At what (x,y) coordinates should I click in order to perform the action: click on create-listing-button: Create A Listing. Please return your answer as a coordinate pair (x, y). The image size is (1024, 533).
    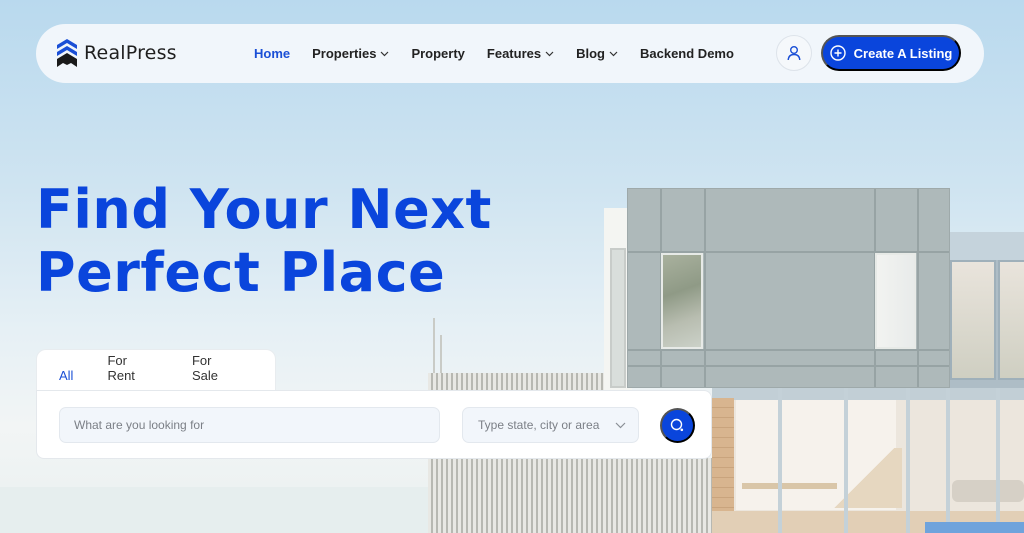
    Looking at the image, I should click on (891, 53).